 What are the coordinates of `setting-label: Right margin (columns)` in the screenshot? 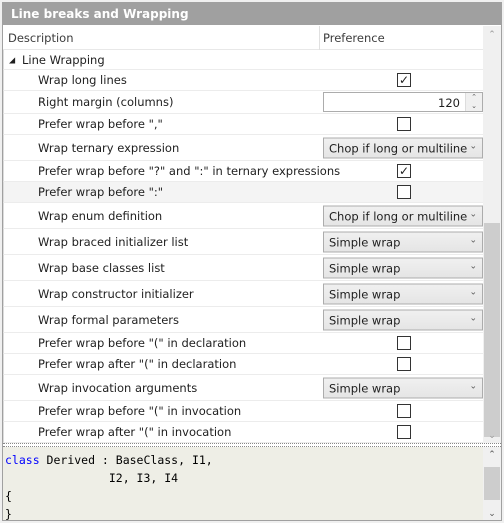 It's located at (106, 102).